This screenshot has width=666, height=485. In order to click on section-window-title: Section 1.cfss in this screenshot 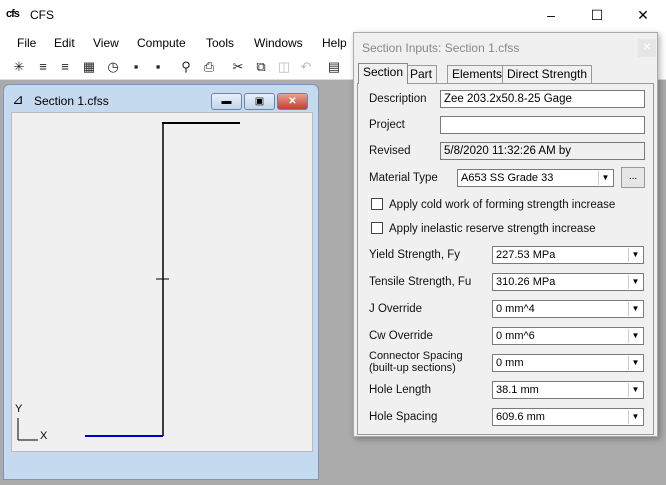, I will do `click(71, 101)`.